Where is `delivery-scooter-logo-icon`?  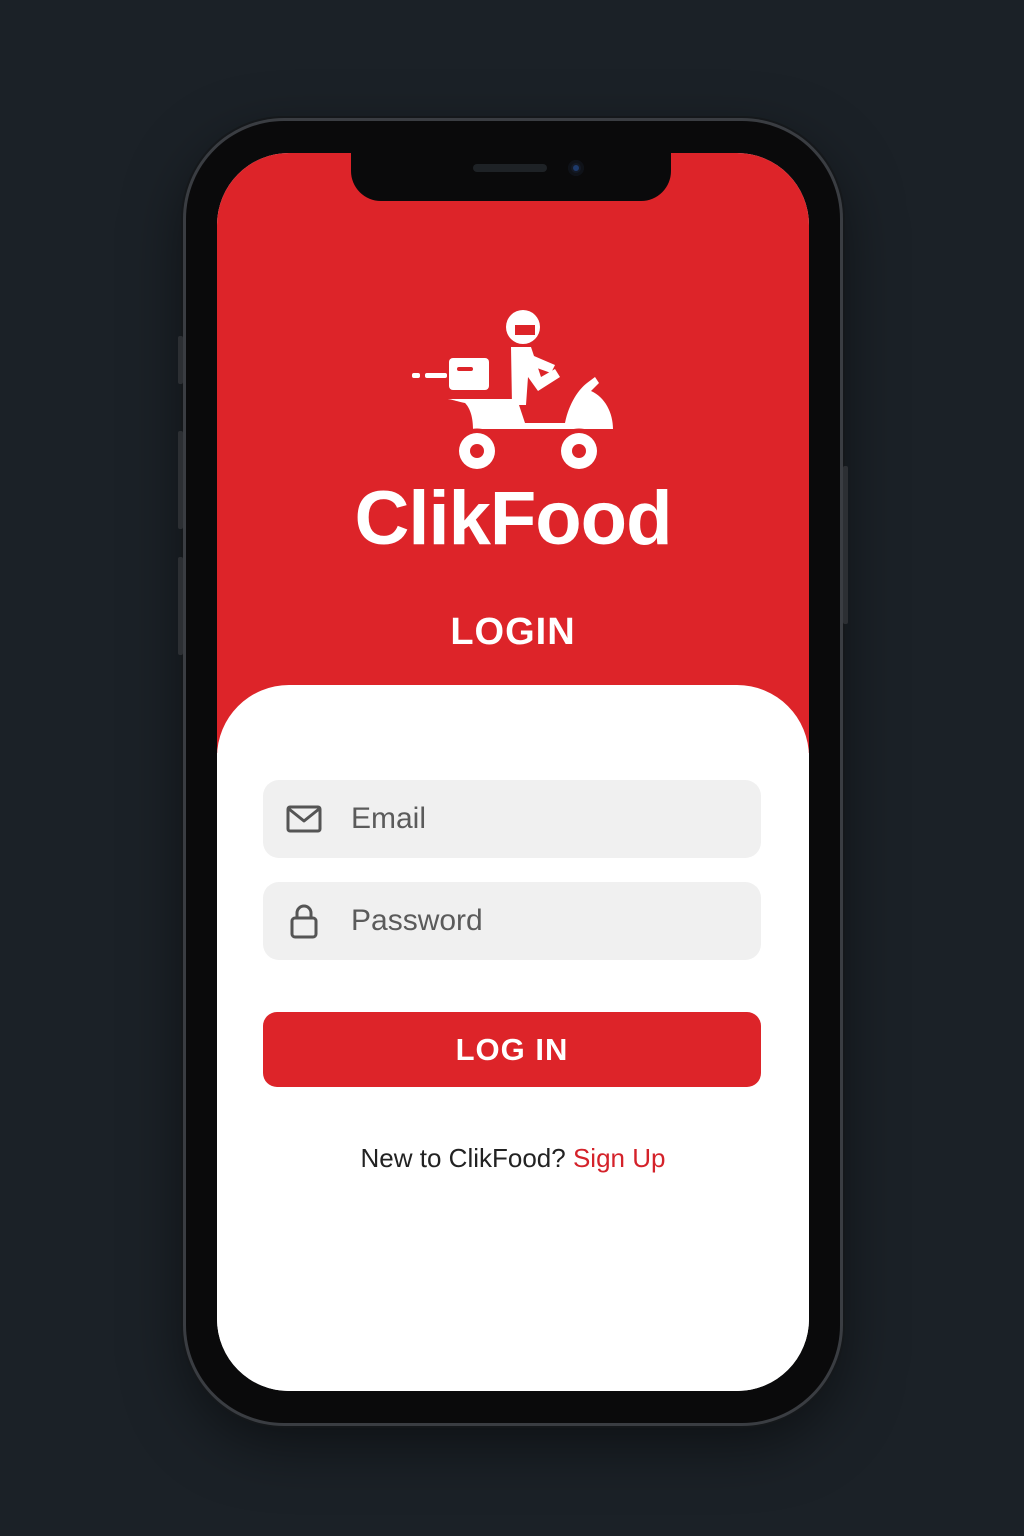
delivery-scooter-logo-icon is located at coordinates (512, 392).